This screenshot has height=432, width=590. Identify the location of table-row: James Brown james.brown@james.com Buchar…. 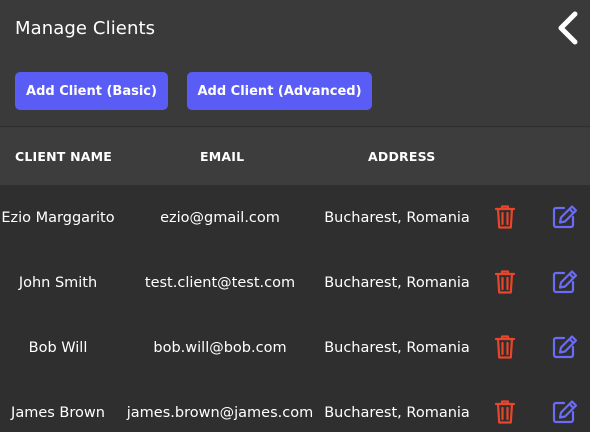
(295, 406).